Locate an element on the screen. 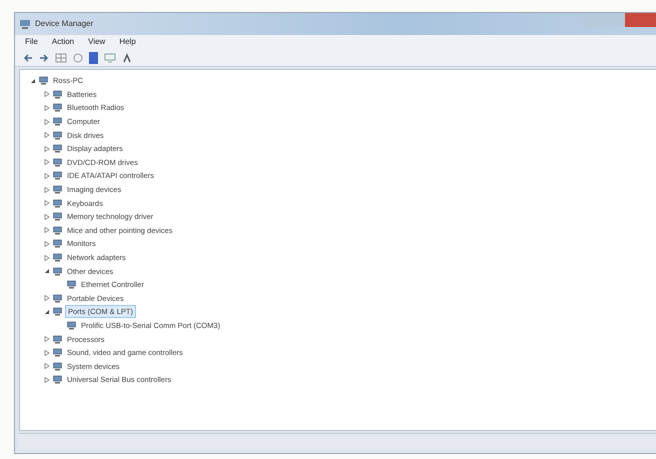 The height and width of the screenshot is (459, 656). grid-icon is located at coordinates (61, 57).